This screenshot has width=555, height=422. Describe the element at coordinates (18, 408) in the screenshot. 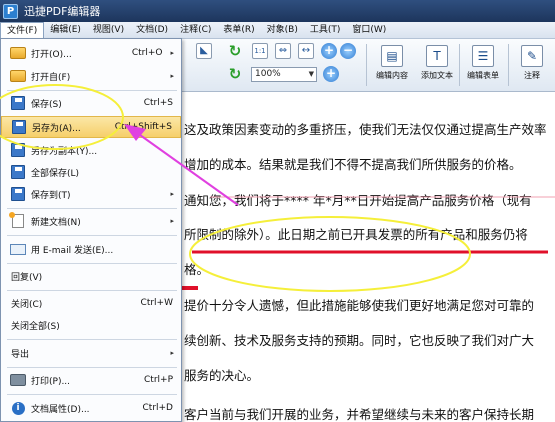

I see `info-icon: i` at that location.